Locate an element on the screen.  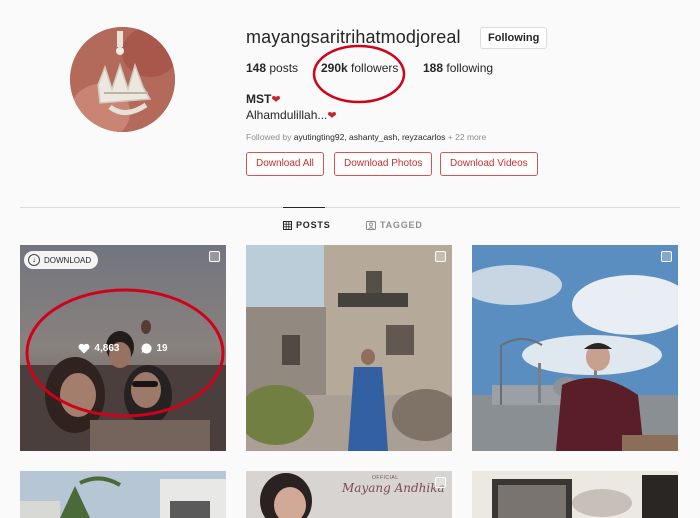
download-icon: ↓ is located at coordinates (34, 260).